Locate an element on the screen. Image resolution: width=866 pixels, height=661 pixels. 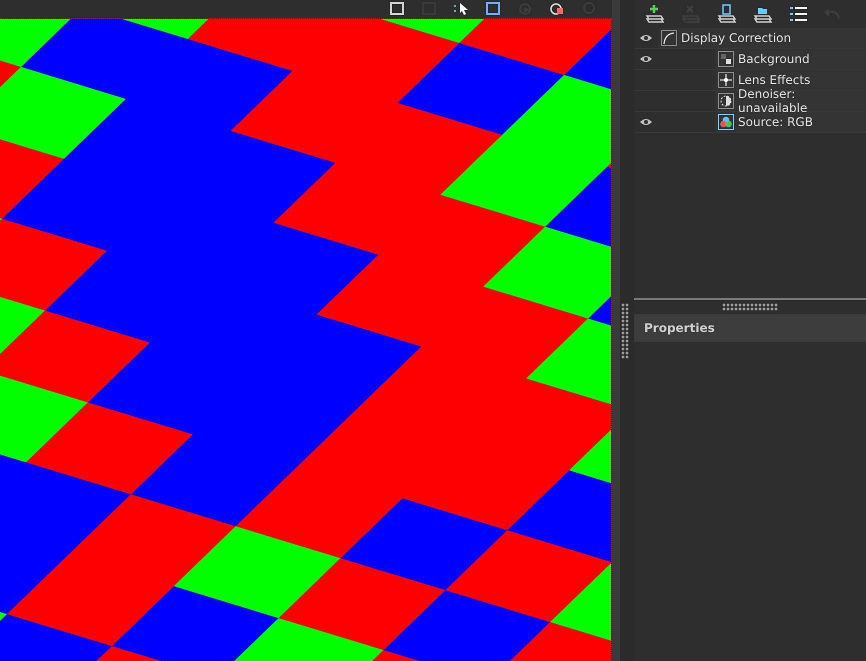
list-icon is located at coordinates (799, 14).